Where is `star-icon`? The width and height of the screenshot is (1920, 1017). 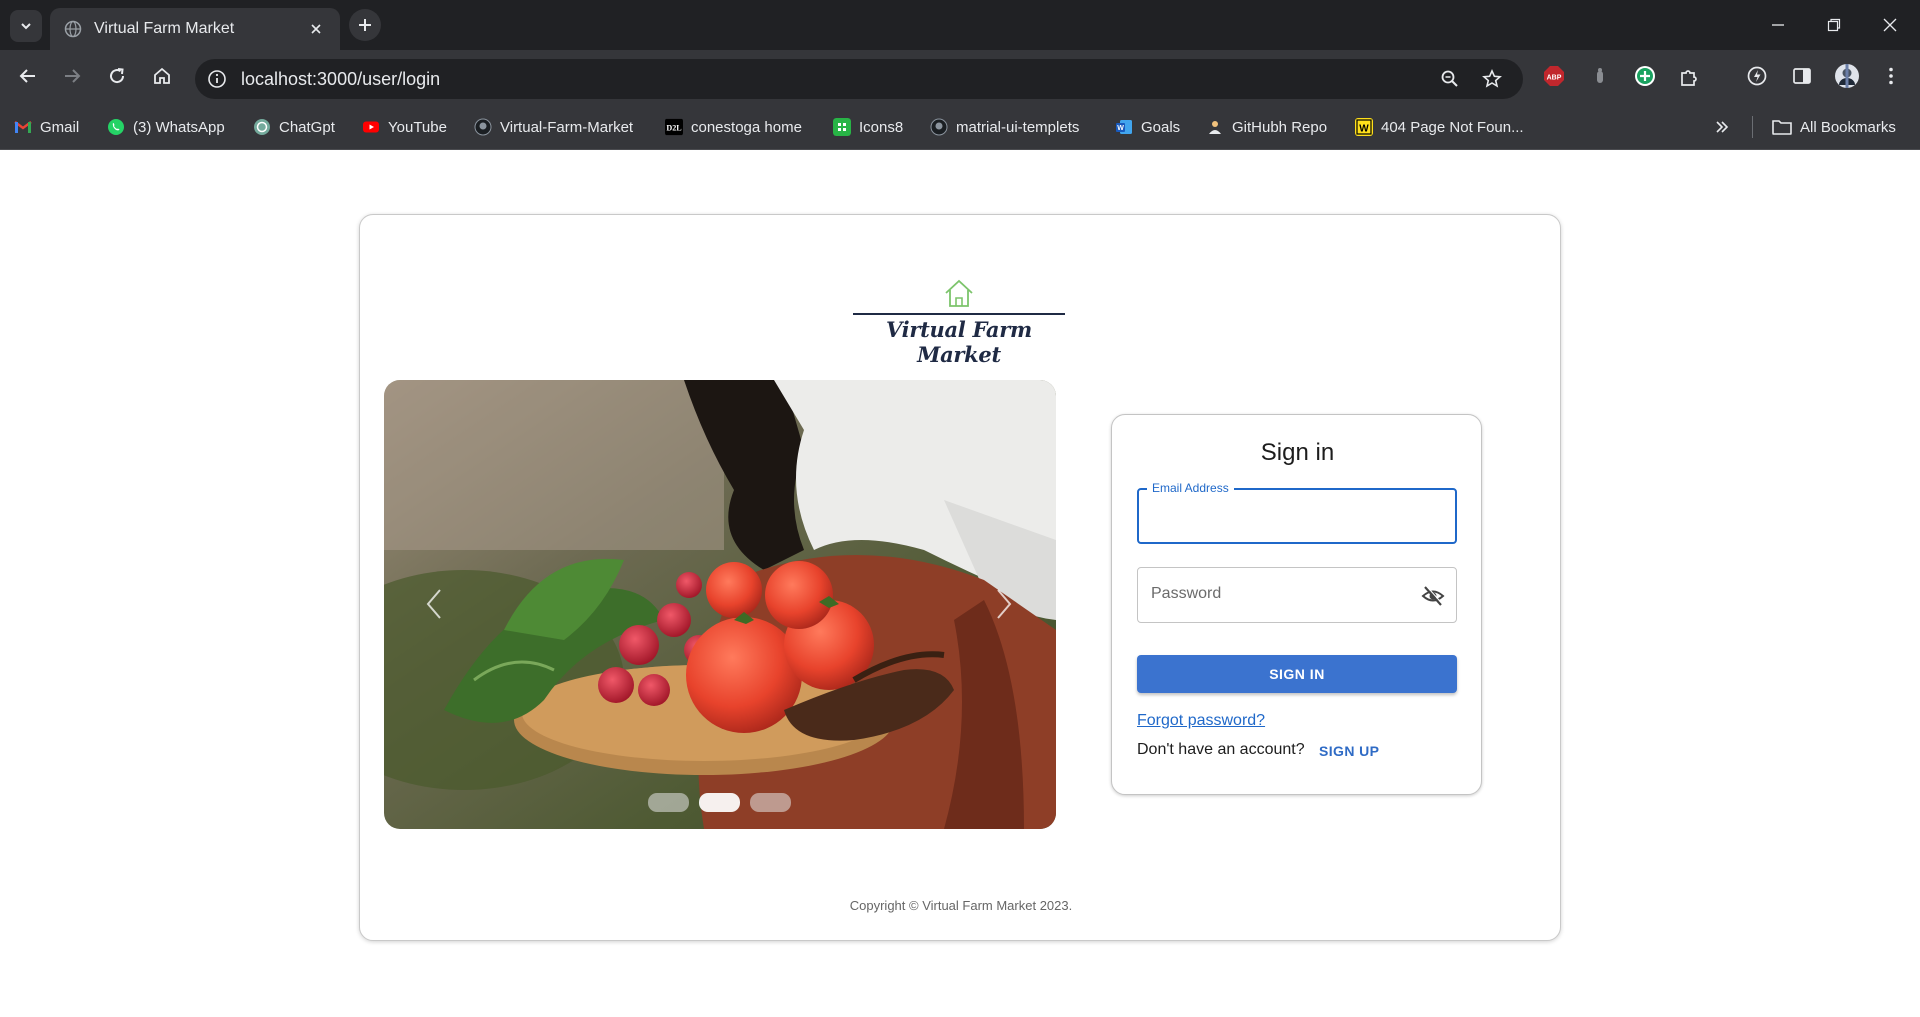
star-icon is located at coordinates (1492, 79).